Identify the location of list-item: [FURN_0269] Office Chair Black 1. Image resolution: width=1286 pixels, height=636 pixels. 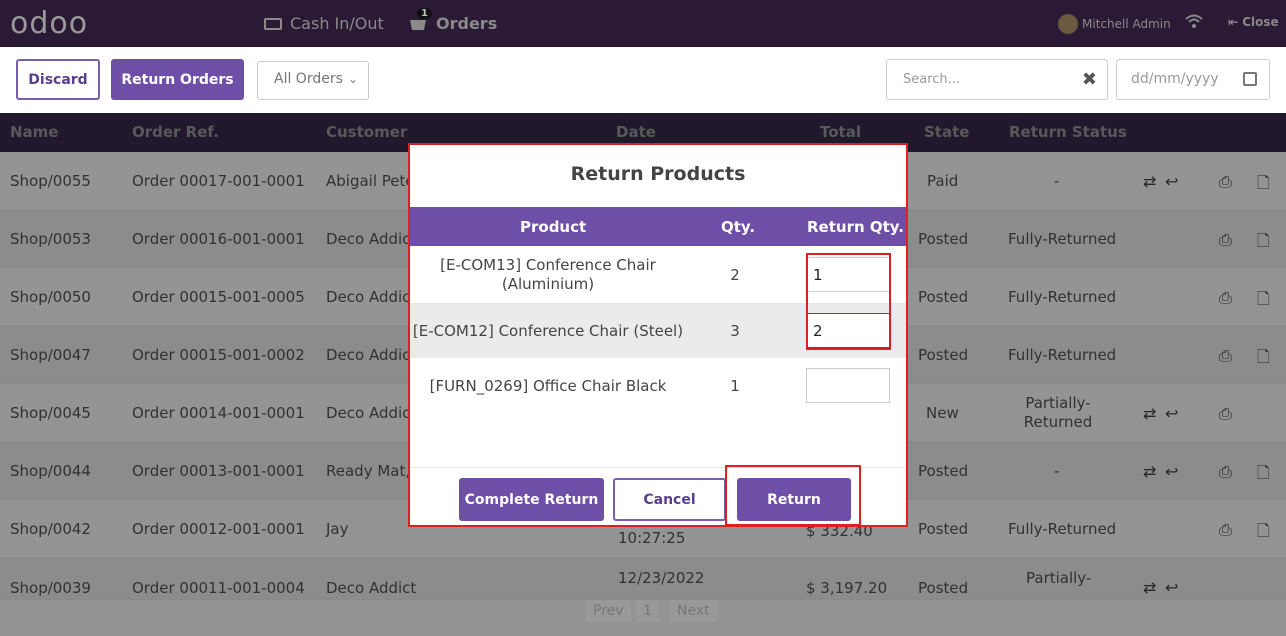
(658, 386).